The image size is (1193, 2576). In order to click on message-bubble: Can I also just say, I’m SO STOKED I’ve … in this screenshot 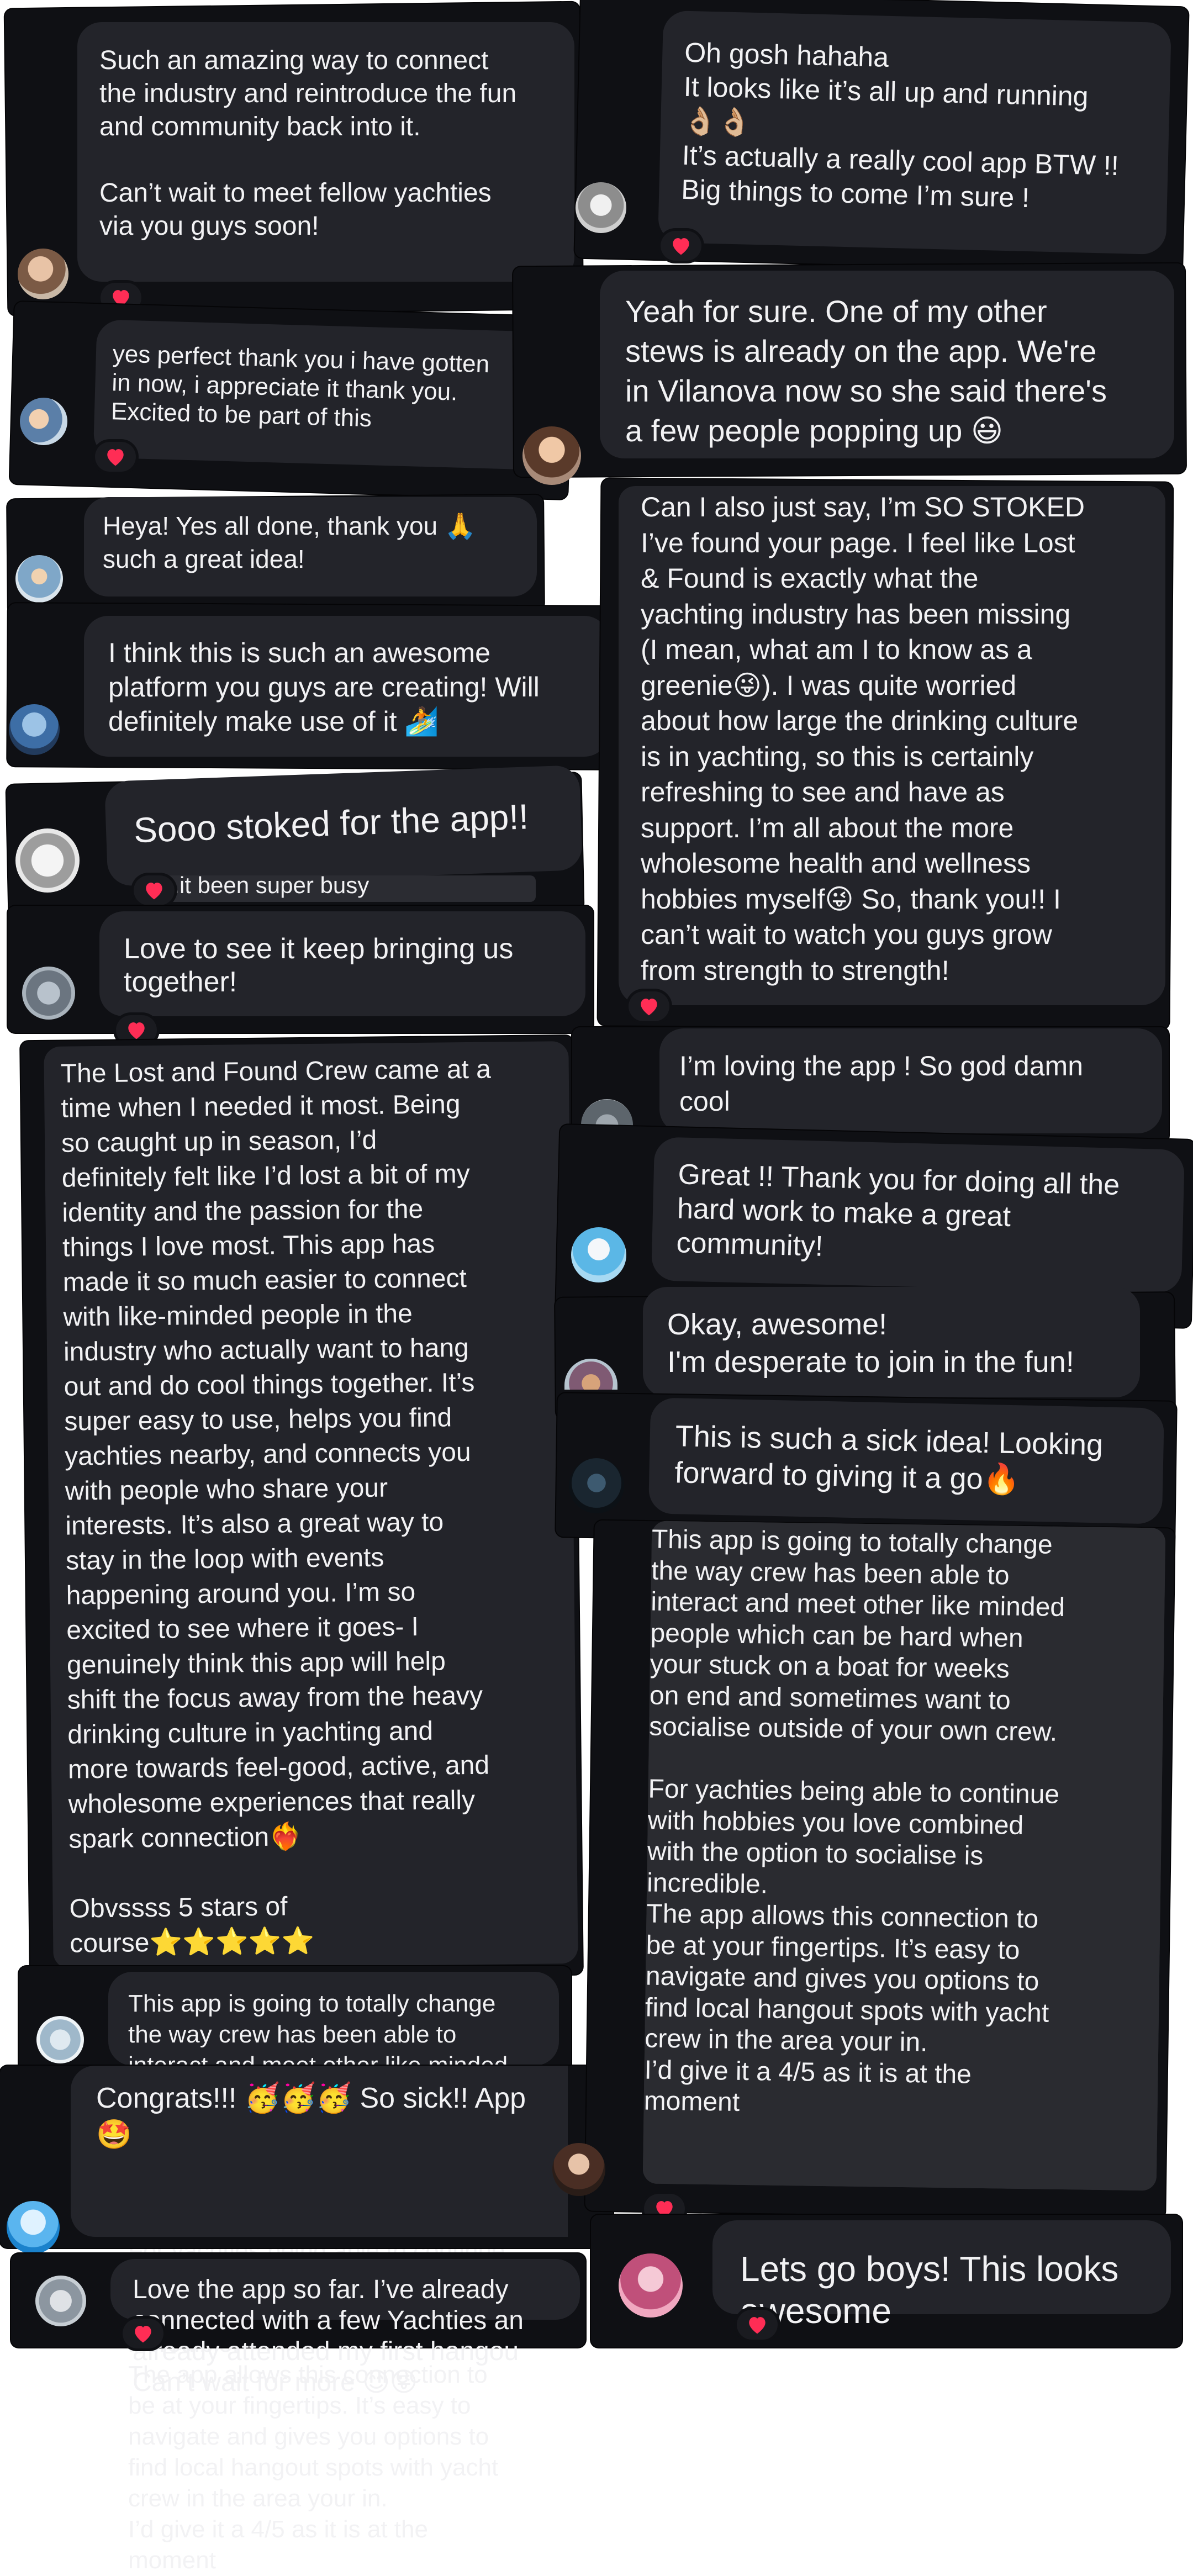, I will do `click(892, 745)`.